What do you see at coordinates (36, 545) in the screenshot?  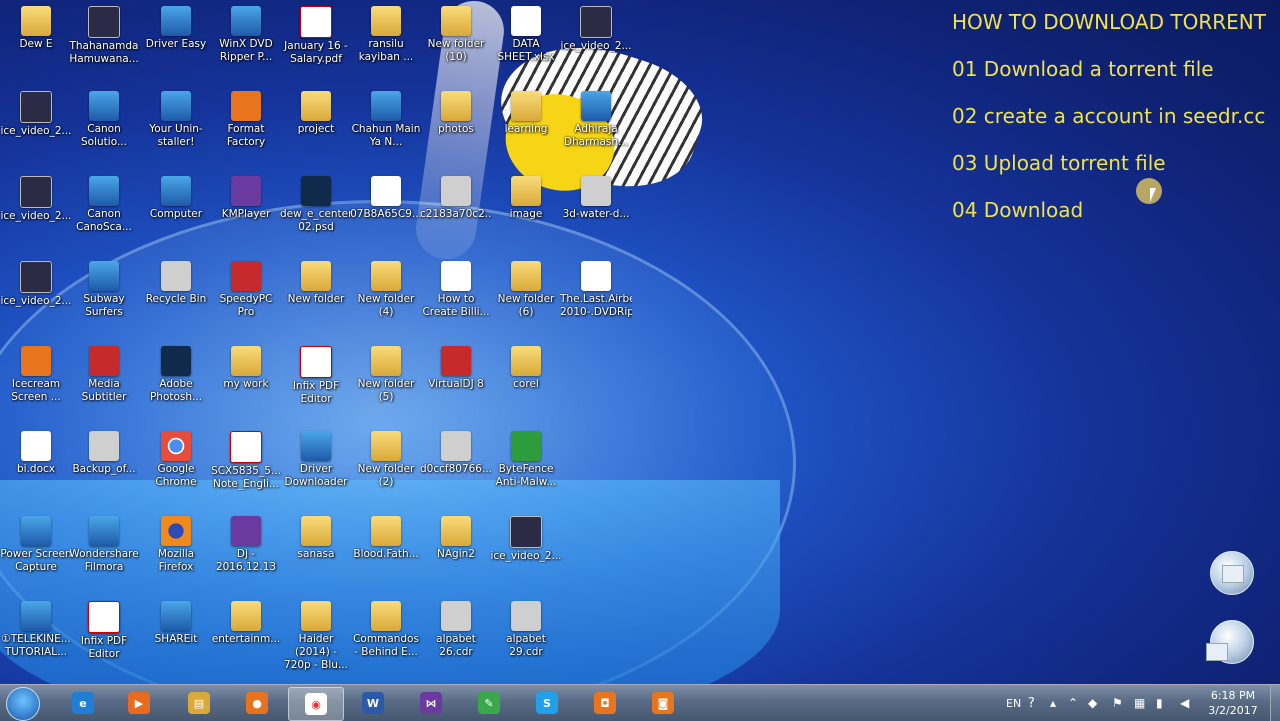 I see `desktop-icon: Power Screen Capture` at bounding box center [36, 545].